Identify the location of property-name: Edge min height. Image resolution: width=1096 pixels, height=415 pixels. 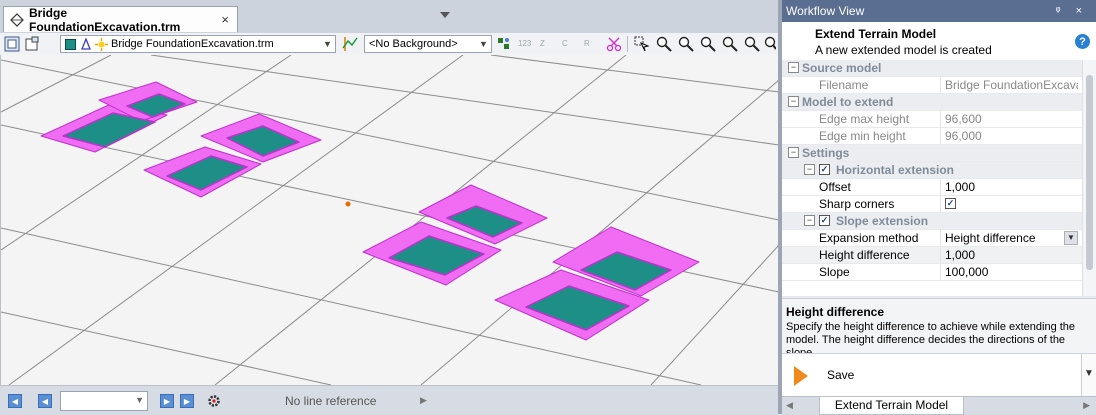
(862, 136).